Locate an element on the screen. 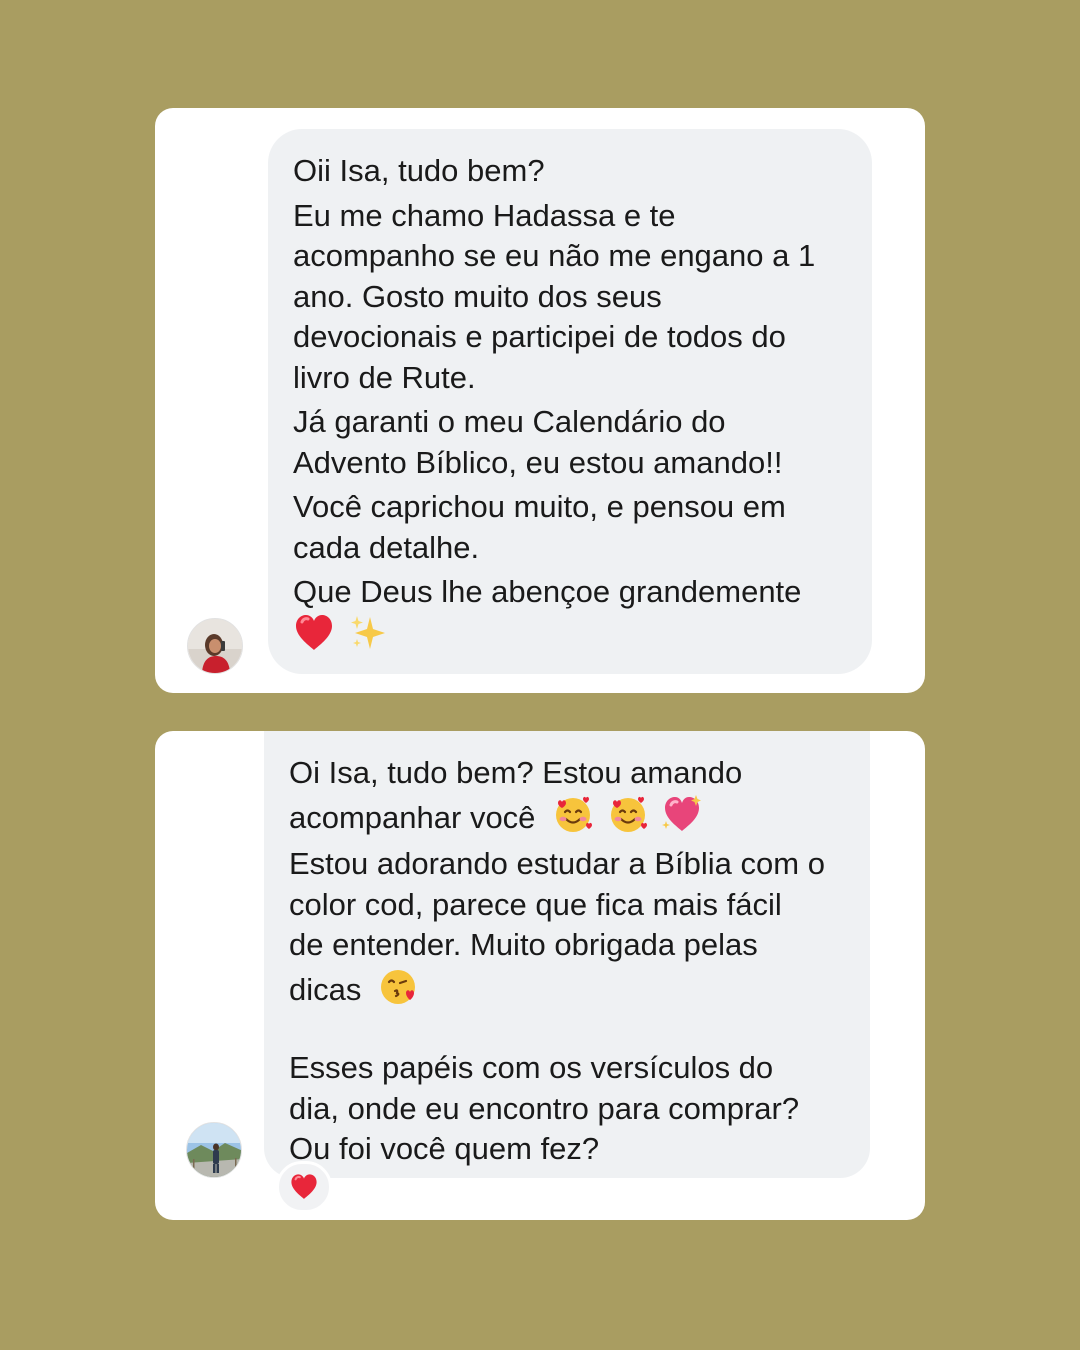  message-line: de entender. Muito obrigada pelas is located at coordinates (523, 944).